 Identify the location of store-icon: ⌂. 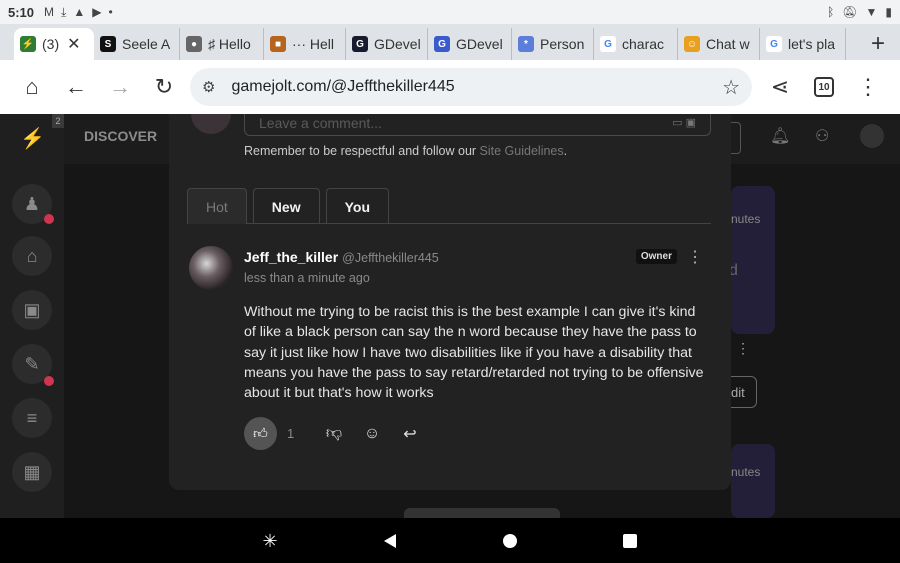
(32, 256).